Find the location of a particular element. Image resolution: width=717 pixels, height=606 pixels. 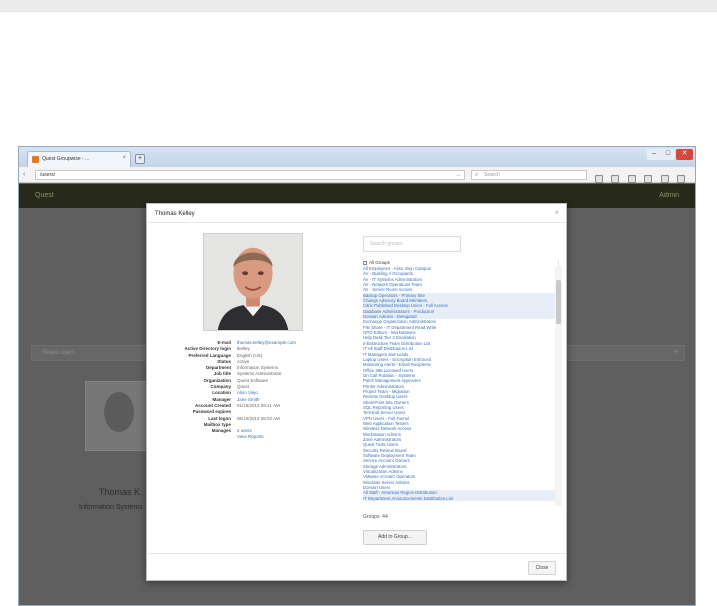

user-card-photo is located at coordinates (118, 416).